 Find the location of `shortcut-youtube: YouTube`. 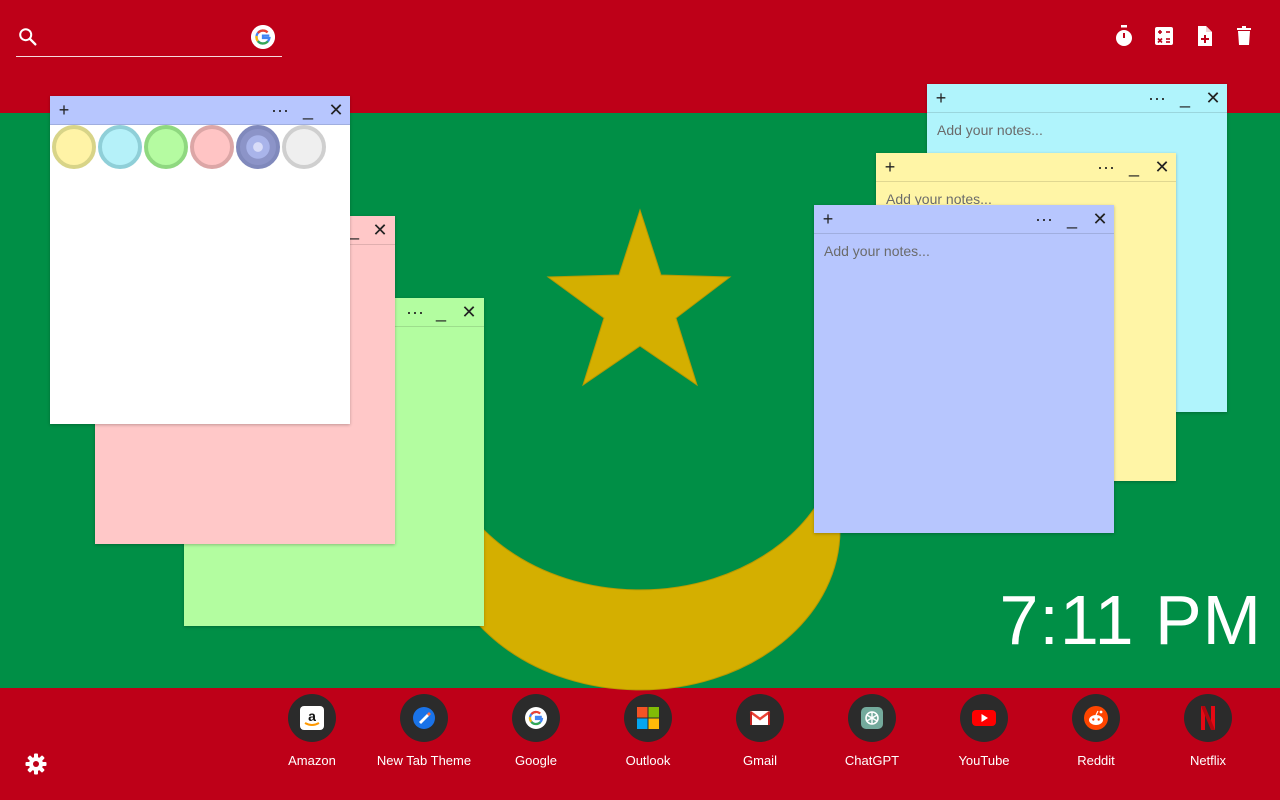

shortcut-youtube: YouTube is located at coordinates (984, 731).